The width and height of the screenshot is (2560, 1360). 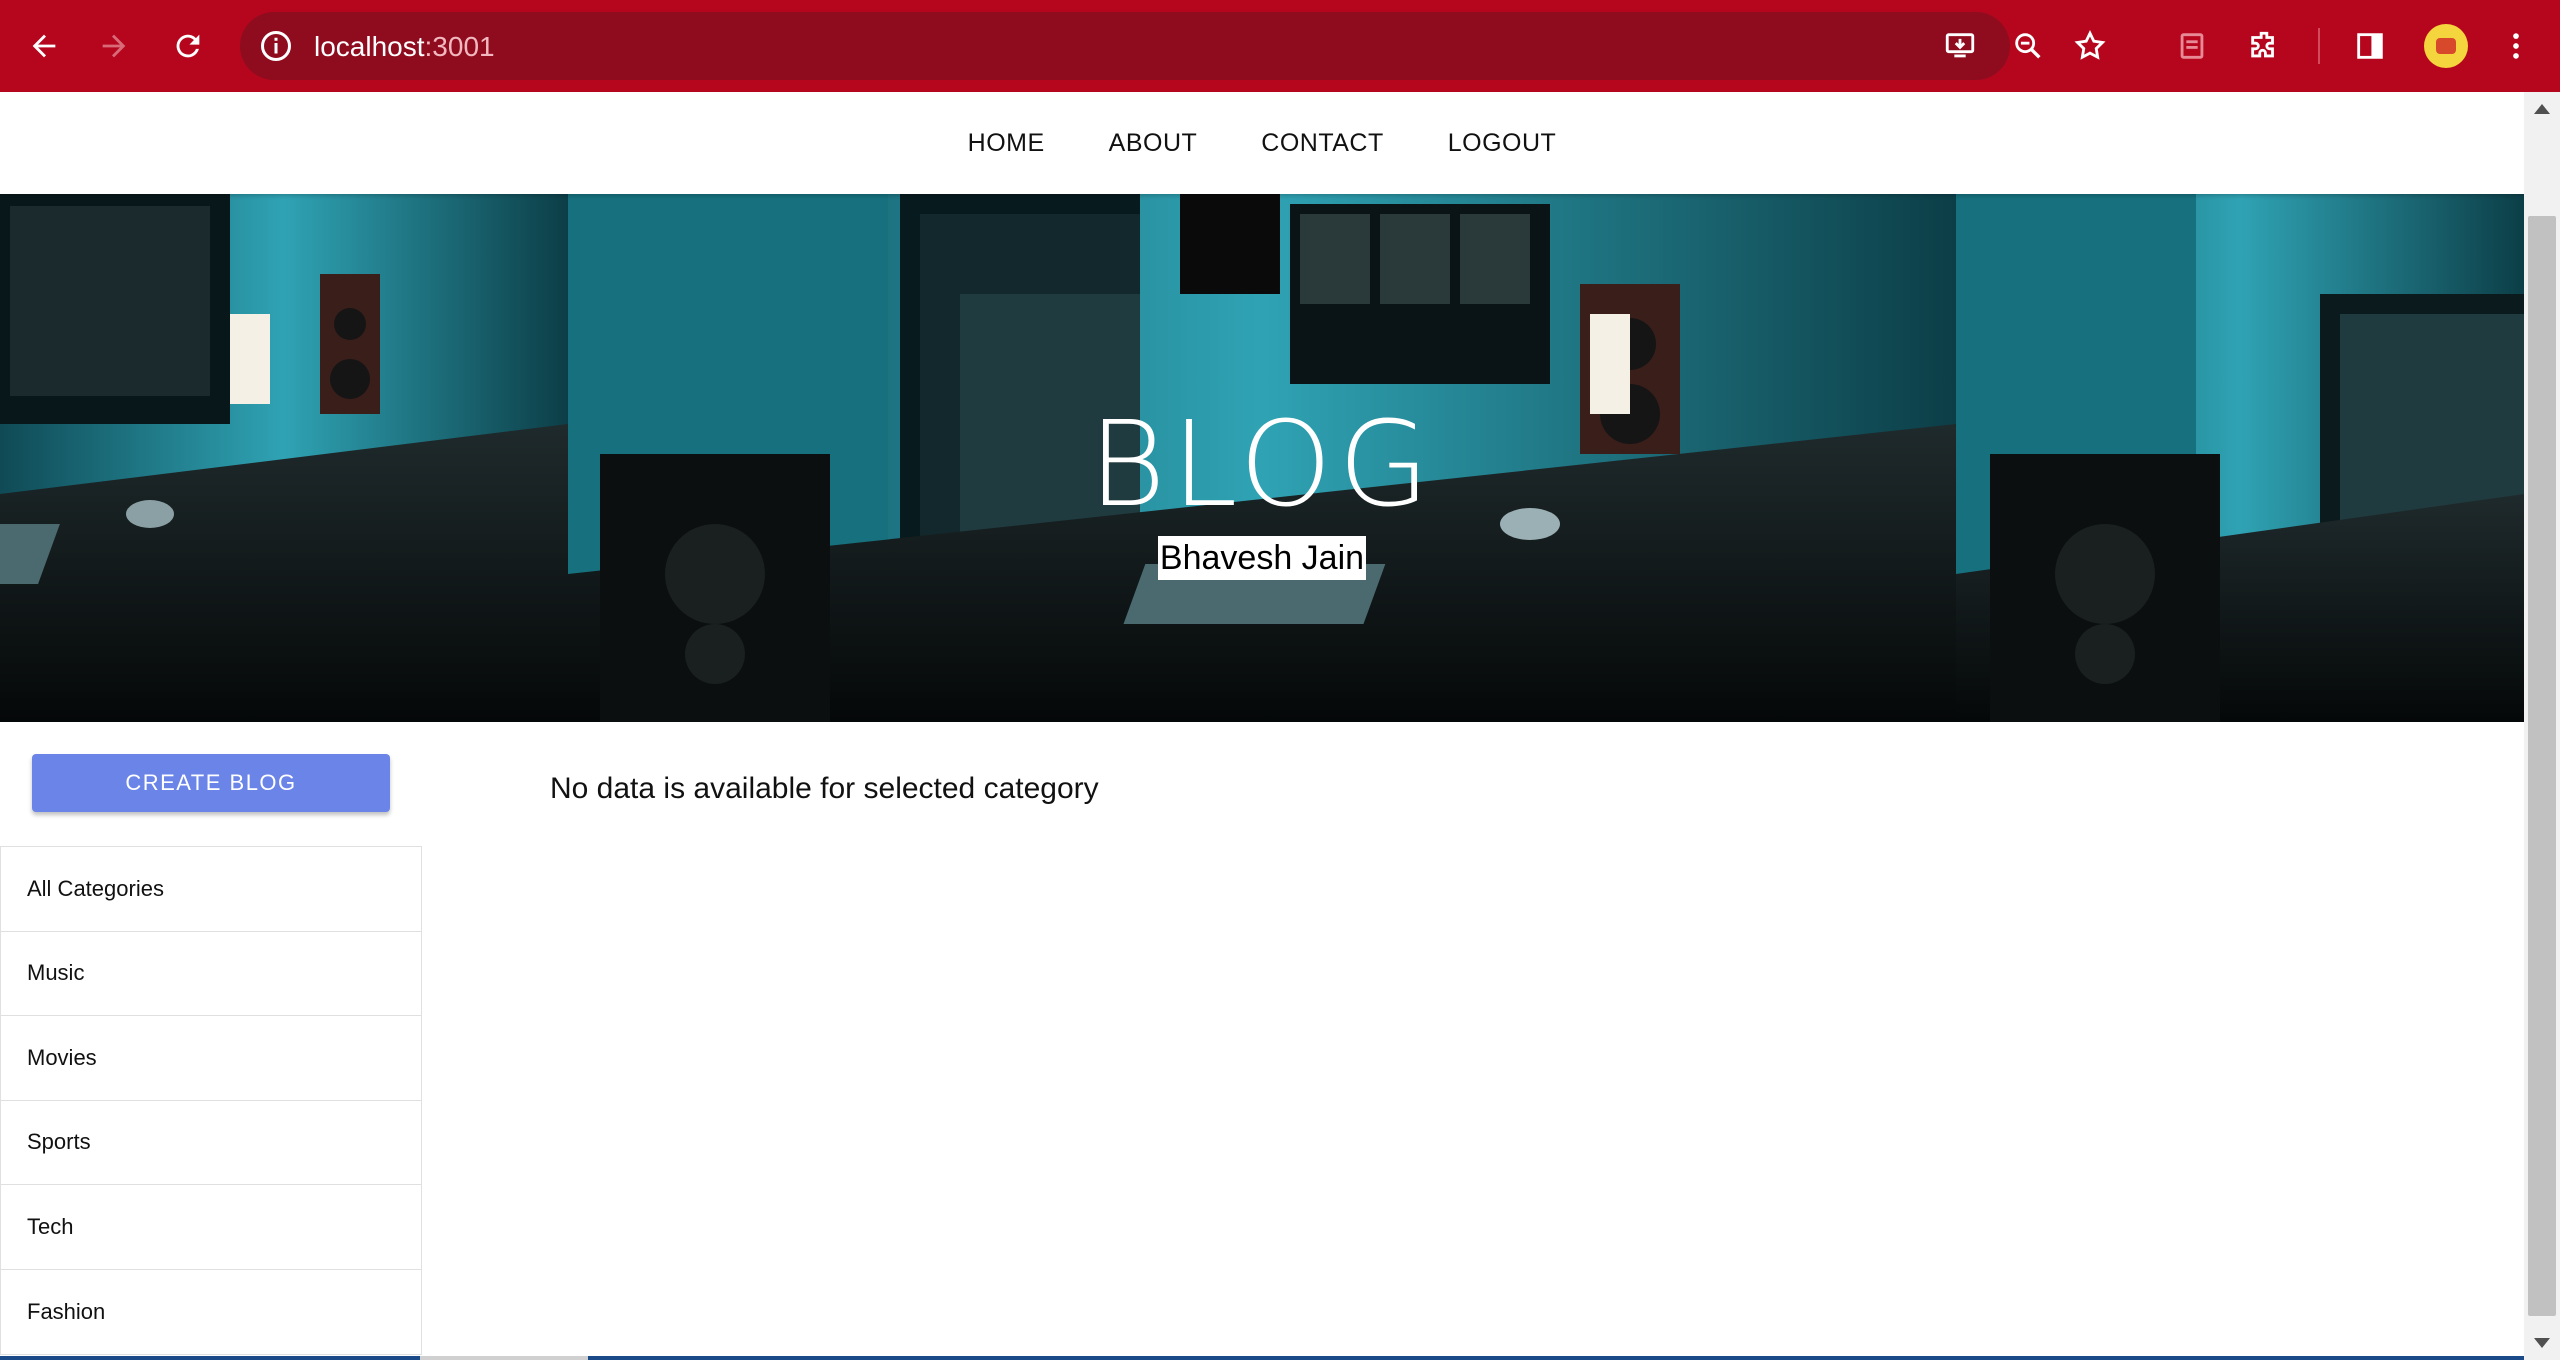 I want to click on category-all: All Categories, so click(x=211, y=889).